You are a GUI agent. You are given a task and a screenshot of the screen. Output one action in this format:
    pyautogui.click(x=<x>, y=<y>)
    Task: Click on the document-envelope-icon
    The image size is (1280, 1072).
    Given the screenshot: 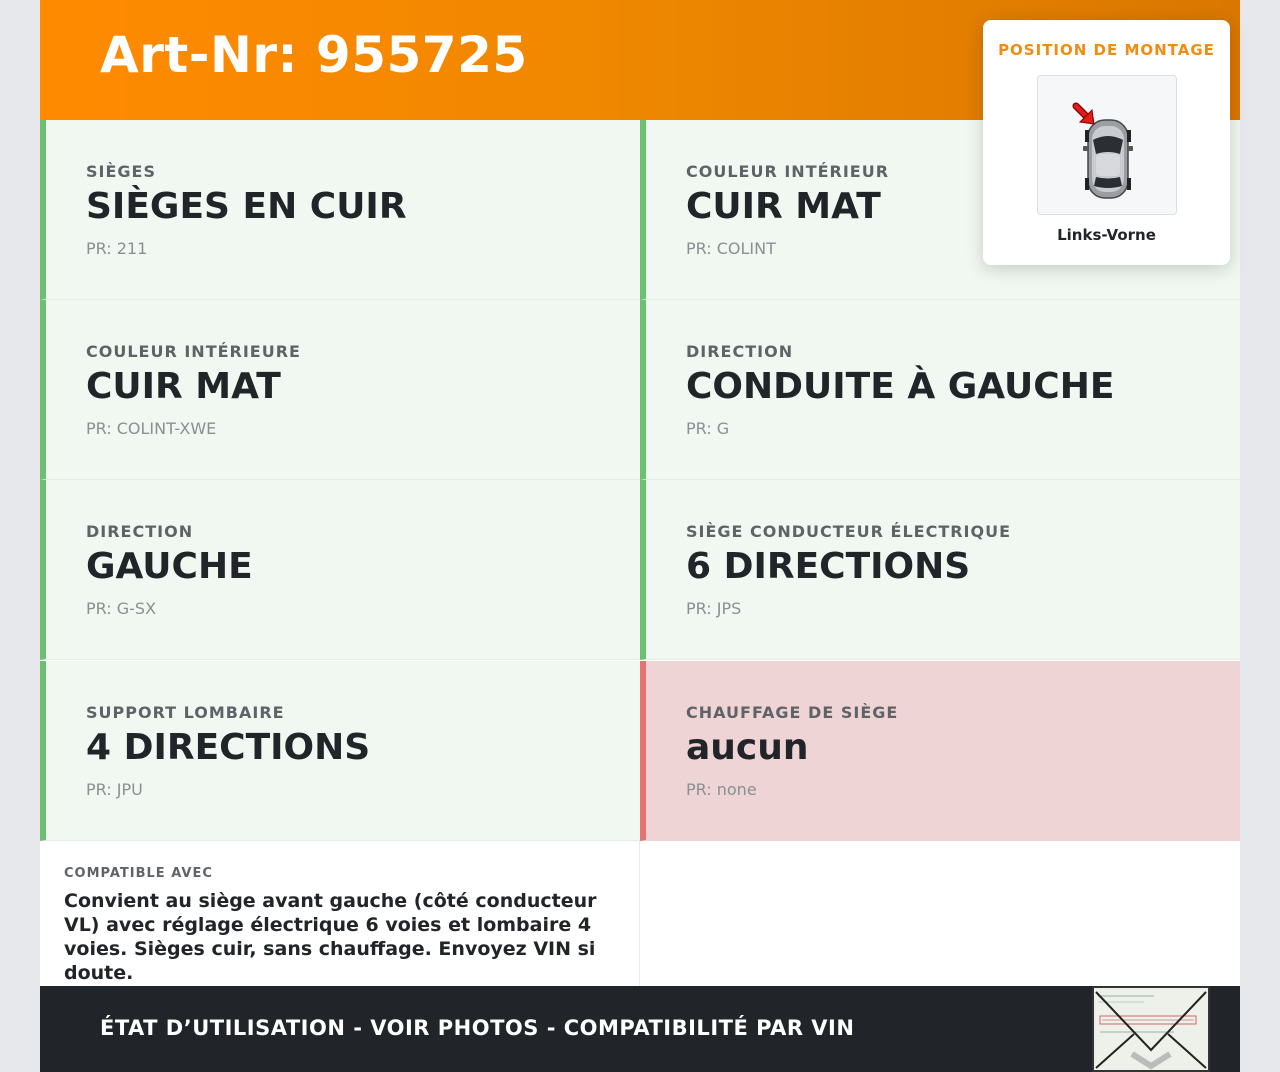 What is the action you would take?
    pyautogui.click(x=1151, y=1029)
    